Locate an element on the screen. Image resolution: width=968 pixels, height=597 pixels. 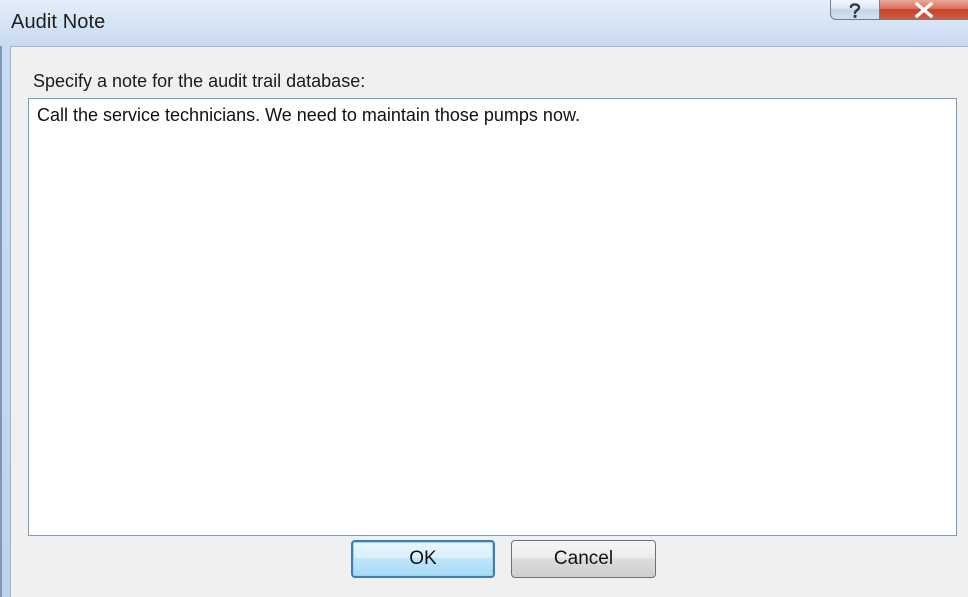
close-icon is located at coordinates (924, 9).